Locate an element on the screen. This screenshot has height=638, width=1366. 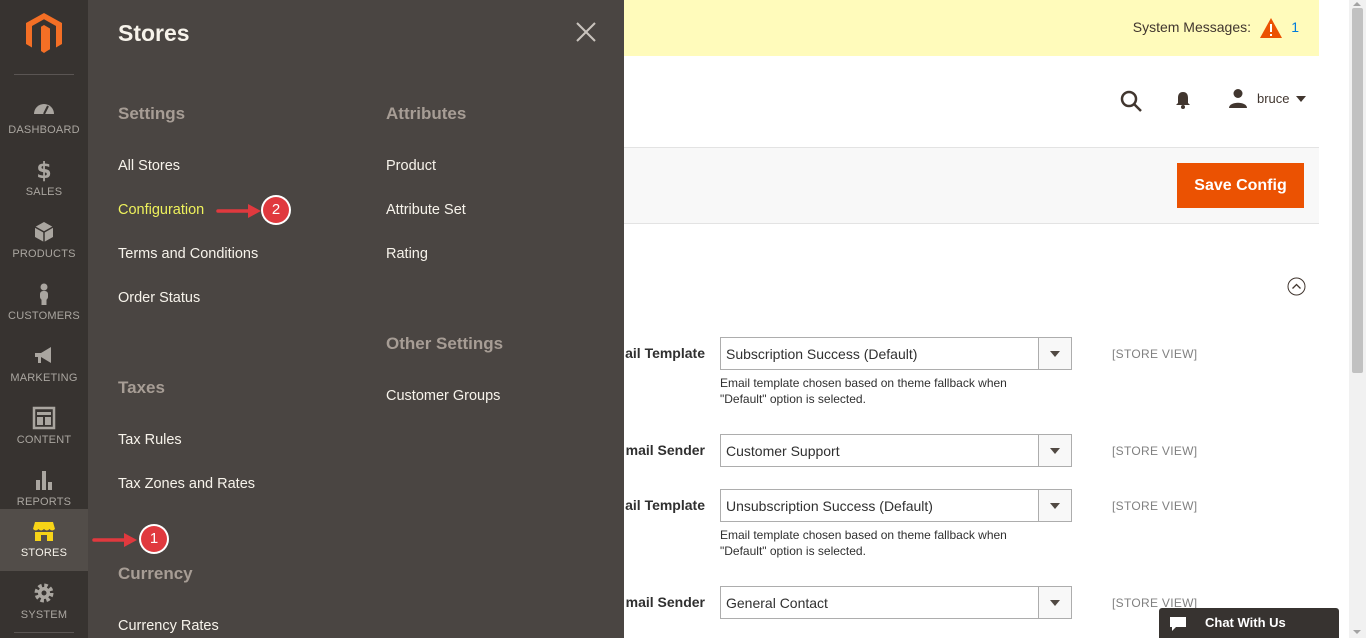
scrollbar-thumb is located at coordinates (1357, 190).